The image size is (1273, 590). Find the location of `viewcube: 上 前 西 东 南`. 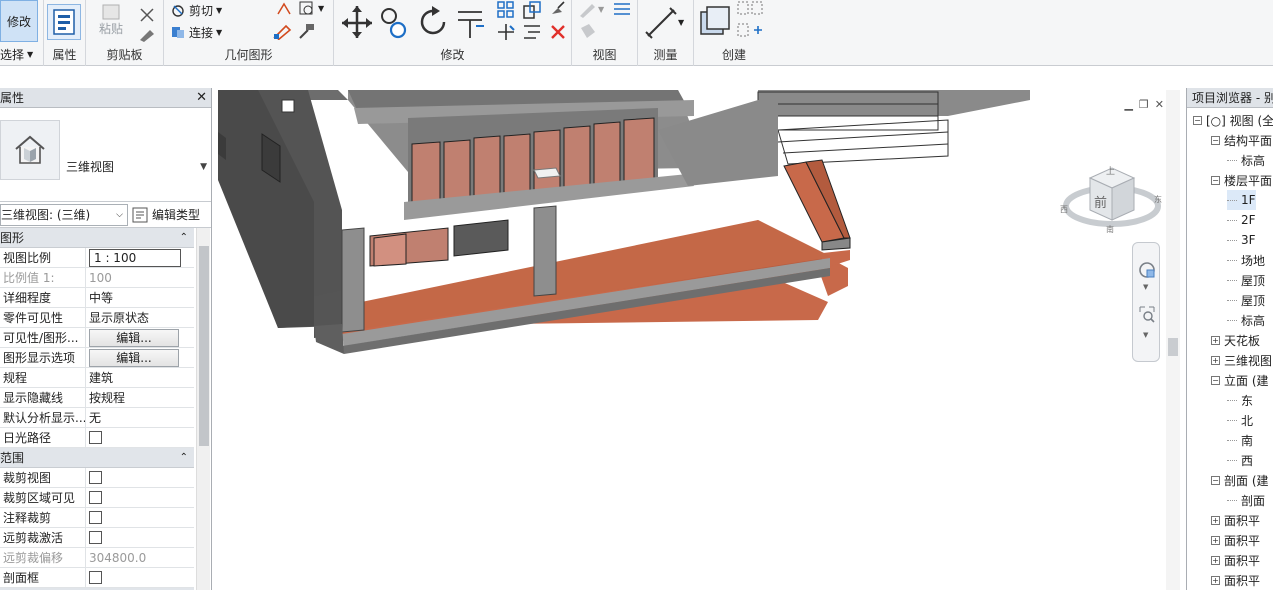

viewcube: 上 前 西 东 南 is located at coordinates (1112, 198).